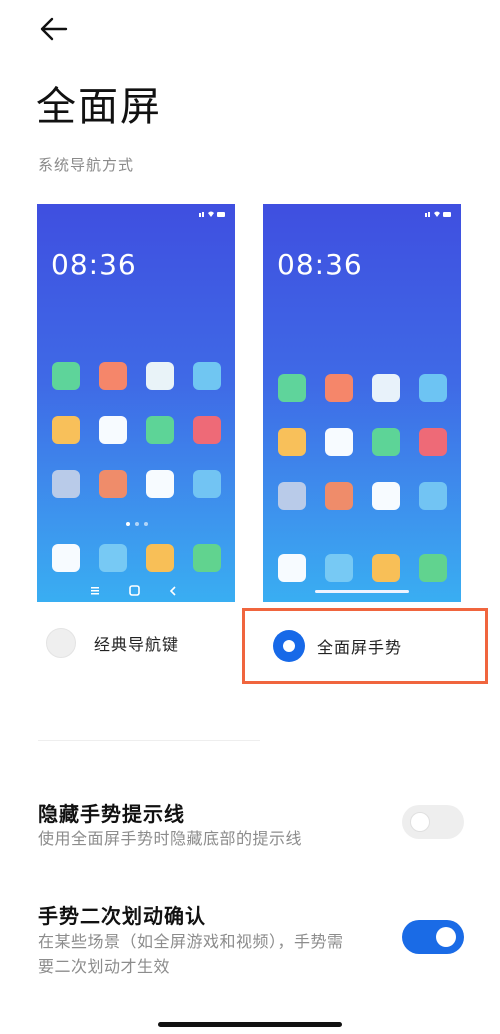 This screenshot has width=500, height=1034. I want to click on page-dots, so click(137, 524).